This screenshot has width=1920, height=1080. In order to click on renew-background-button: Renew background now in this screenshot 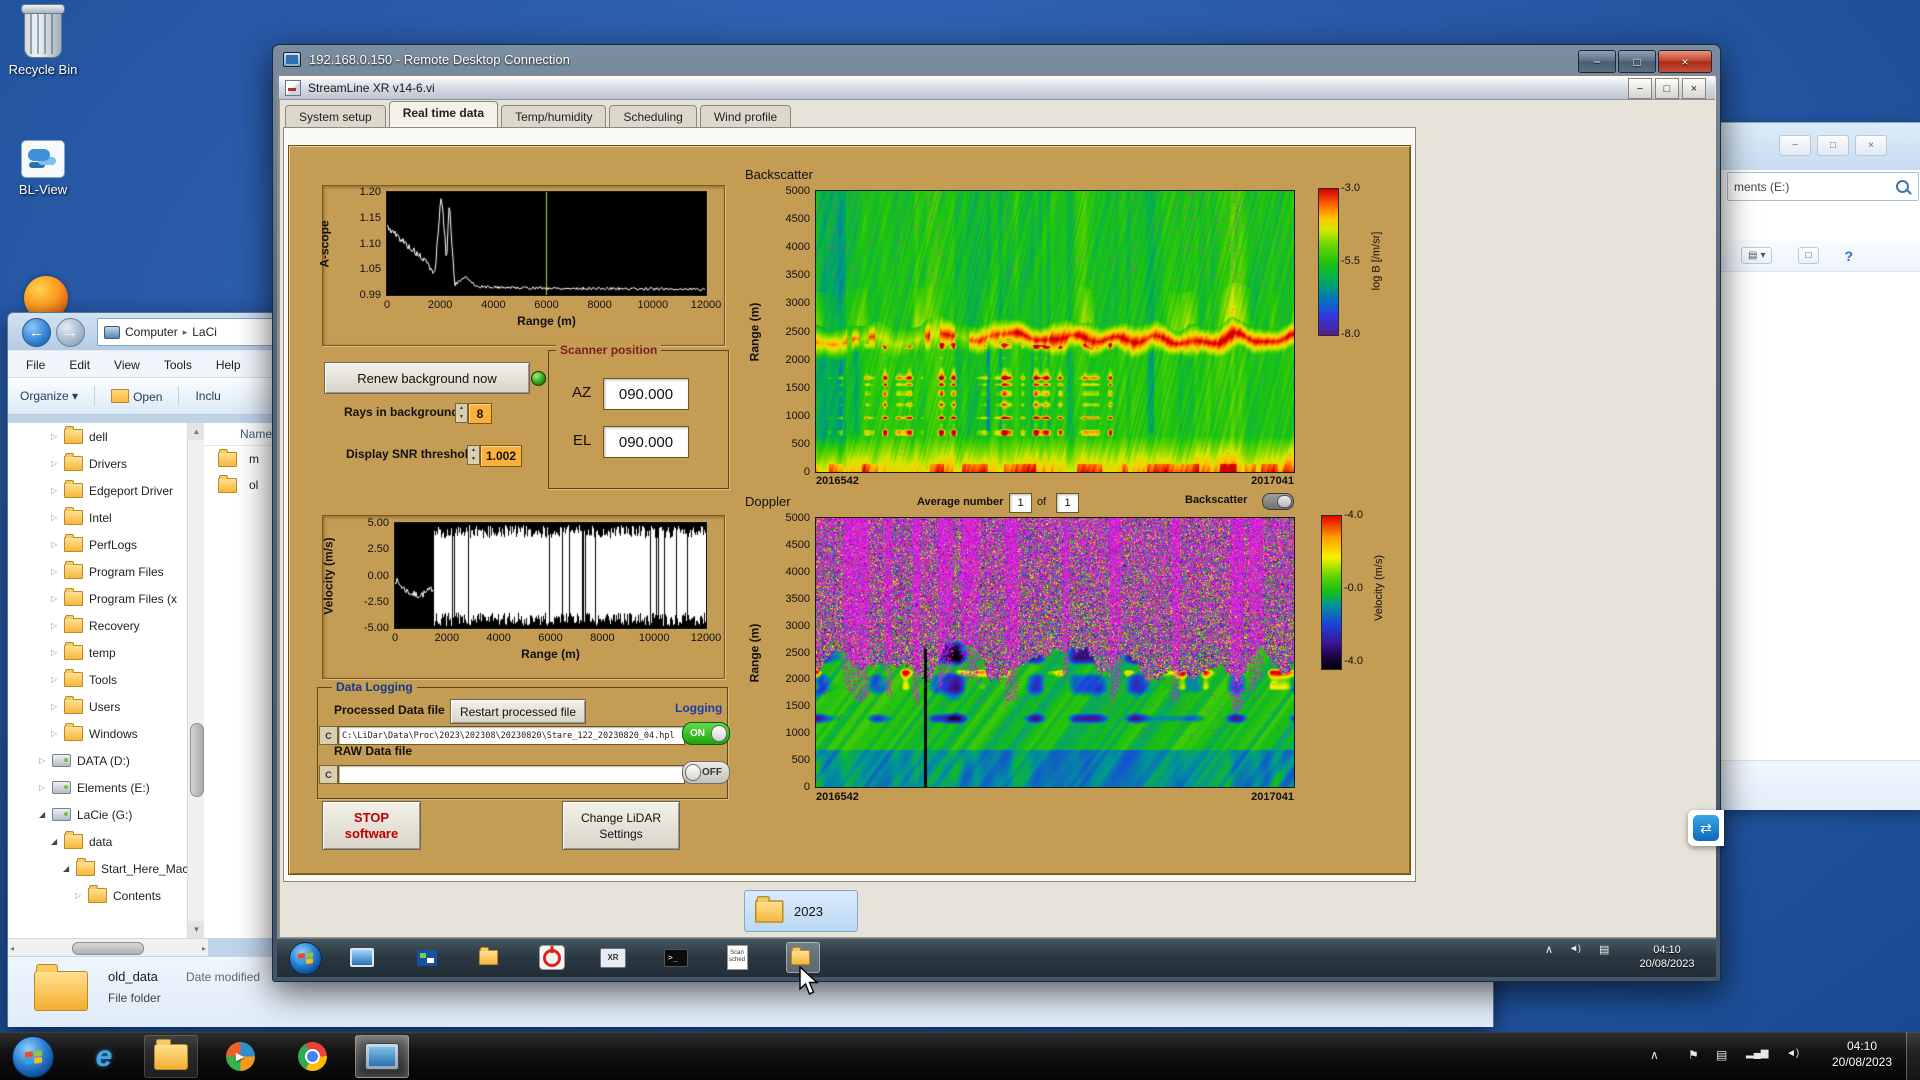, I will do `click(427, 378)`.